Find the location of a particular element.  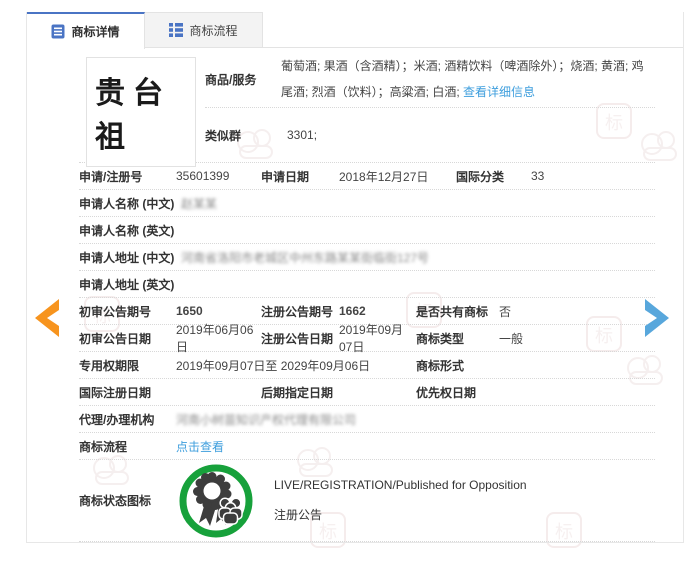

view-details-link: 查看详细信息 is located at coordinates (499, 92).